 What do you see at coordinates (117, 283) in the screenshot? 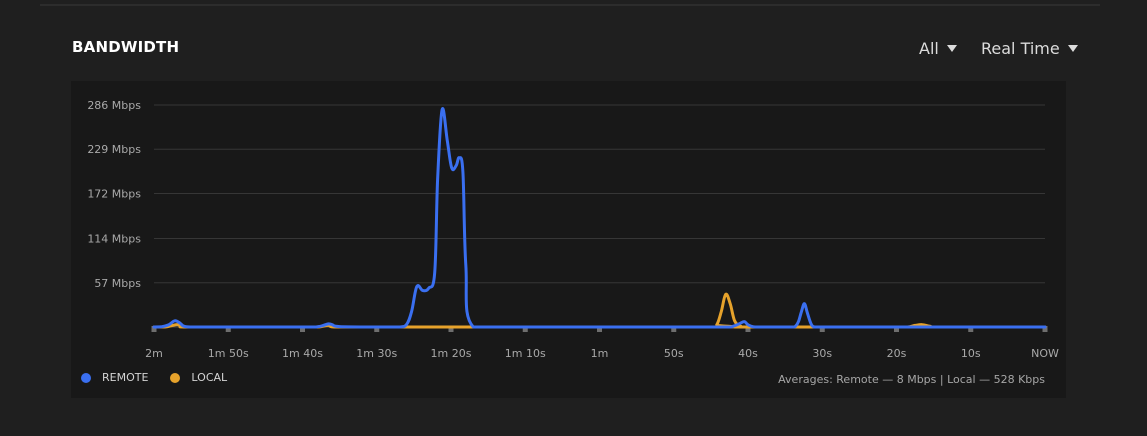
I see `y-tick-label: 57 Mbps` at bounding box center [117, 283].